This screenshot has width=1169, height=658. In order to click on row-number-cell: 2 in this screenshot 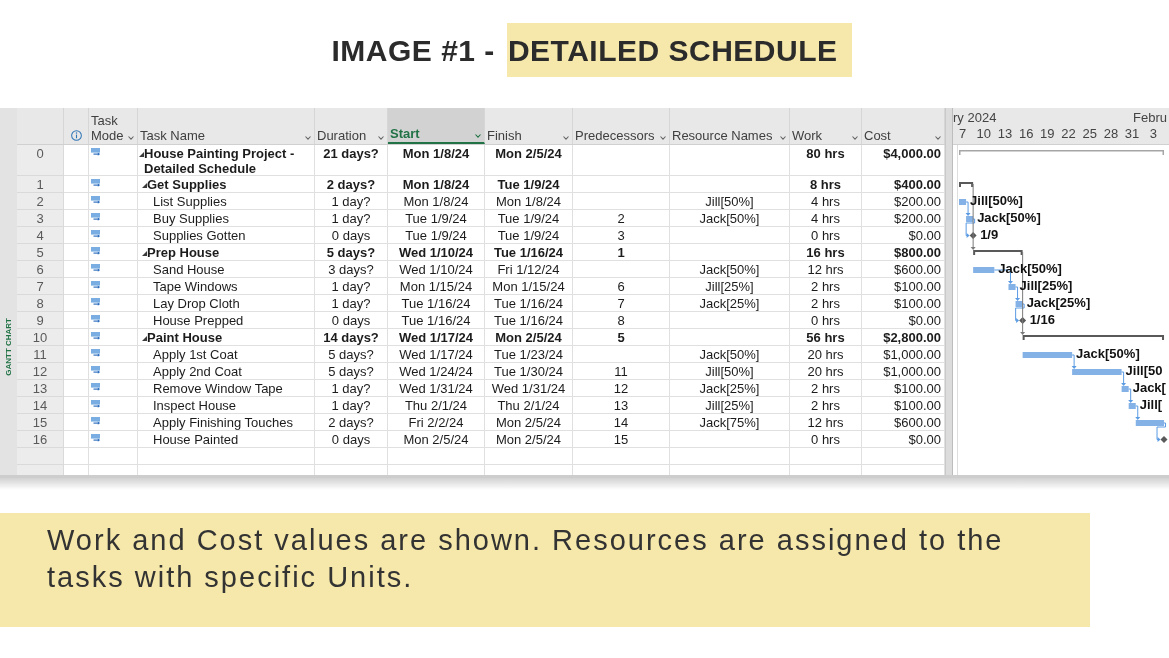, I will do `click(40, 201)`.